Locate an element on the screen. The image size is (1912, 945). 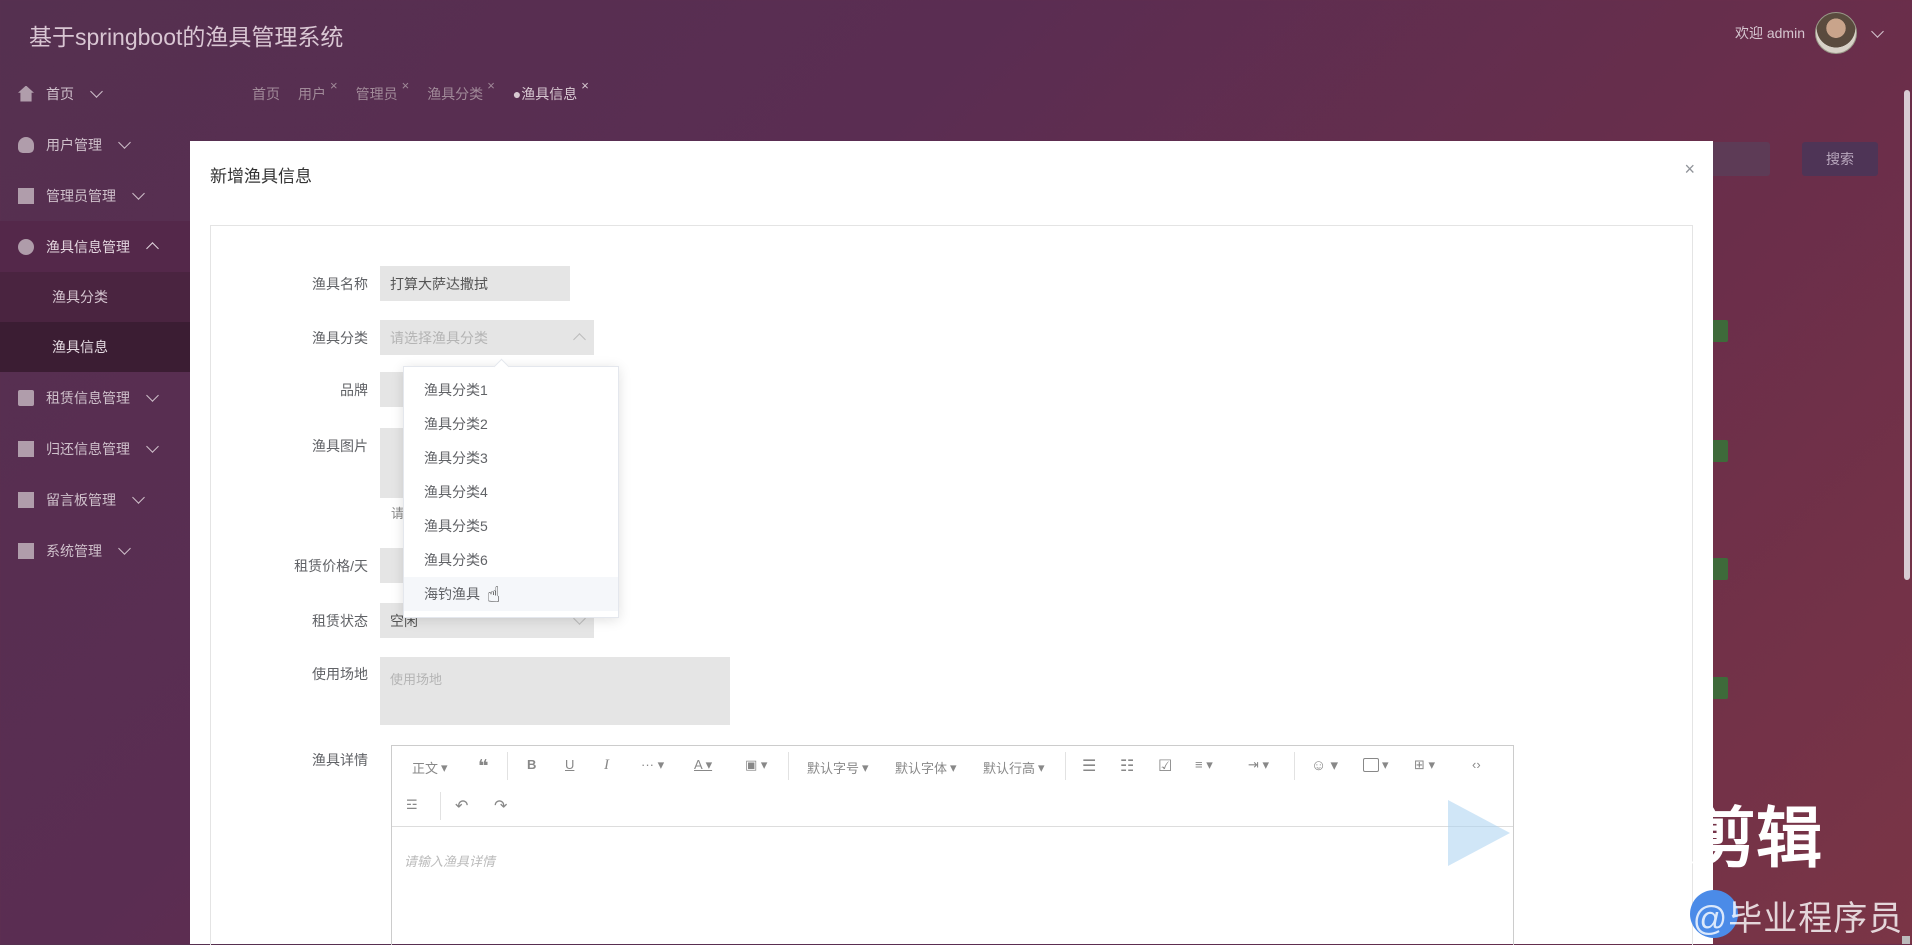
sidebar-item-users: 用户管理 is located at coordinates (95, 144).